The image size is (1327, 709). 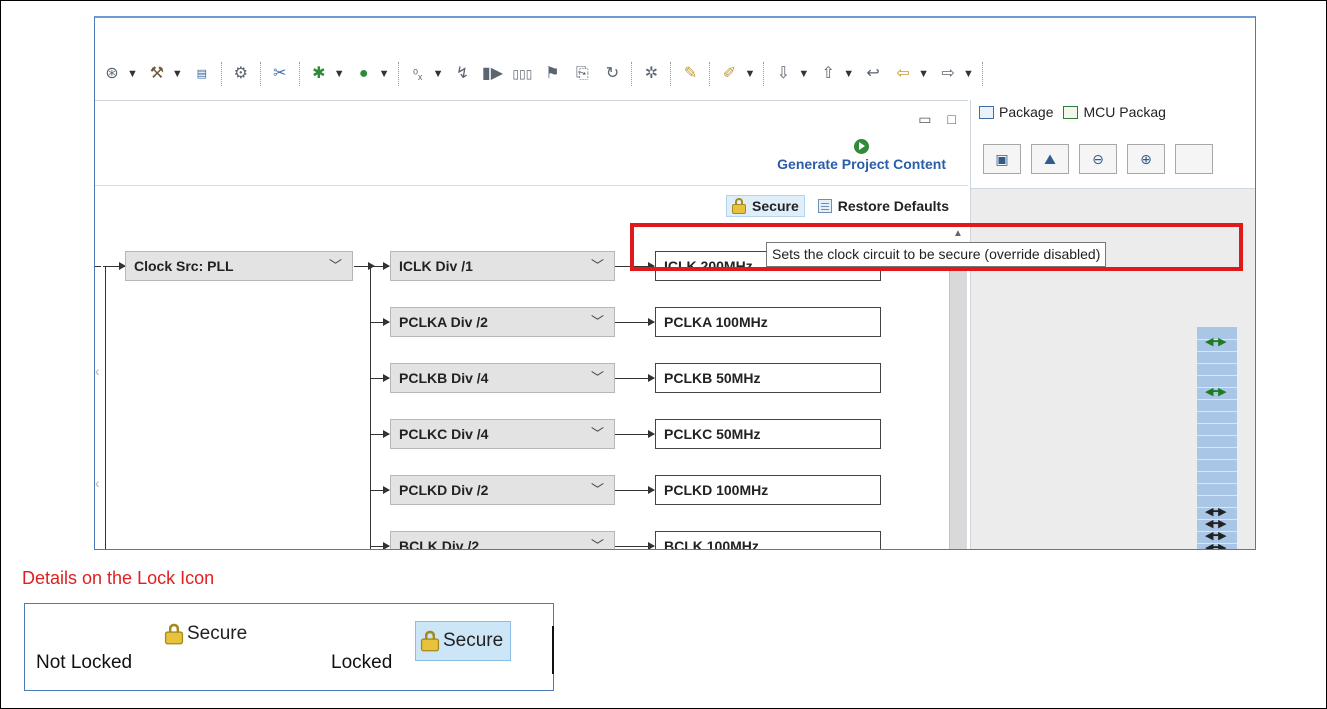 I want to click on step-icon: ↯, so click(x=462, y=74).